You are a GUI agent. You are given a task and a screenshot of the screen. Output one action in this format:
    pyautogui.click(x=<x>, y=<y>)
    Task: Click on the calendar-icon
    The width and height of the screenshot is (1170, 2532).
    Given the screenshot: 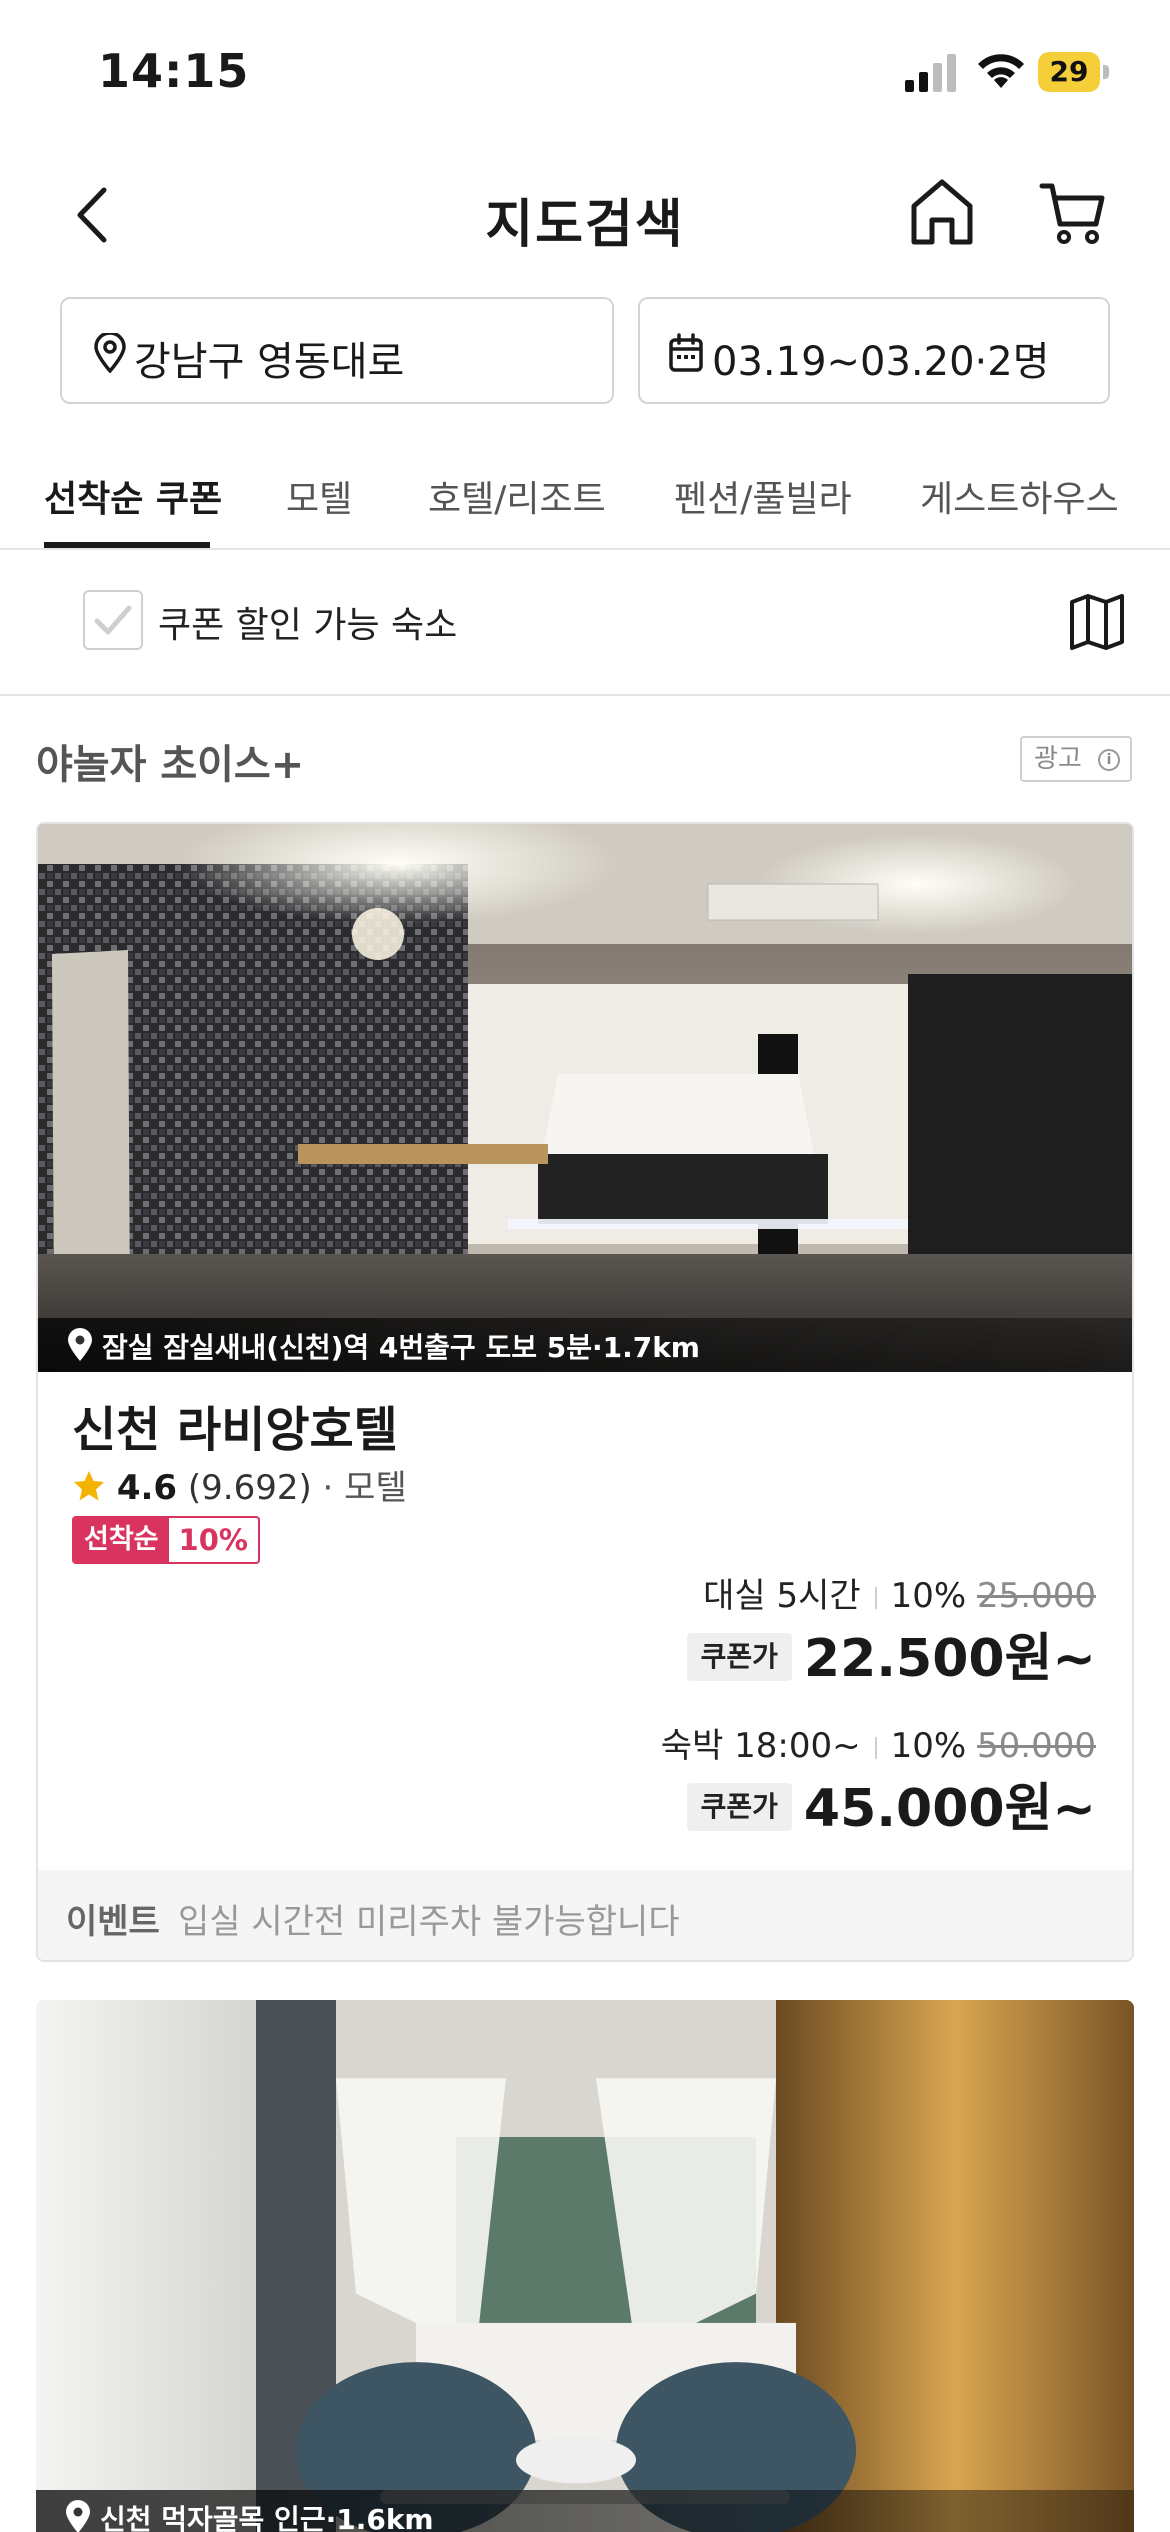 What is the action you would take?
    pyautogui.click(x=686, y=352)
    